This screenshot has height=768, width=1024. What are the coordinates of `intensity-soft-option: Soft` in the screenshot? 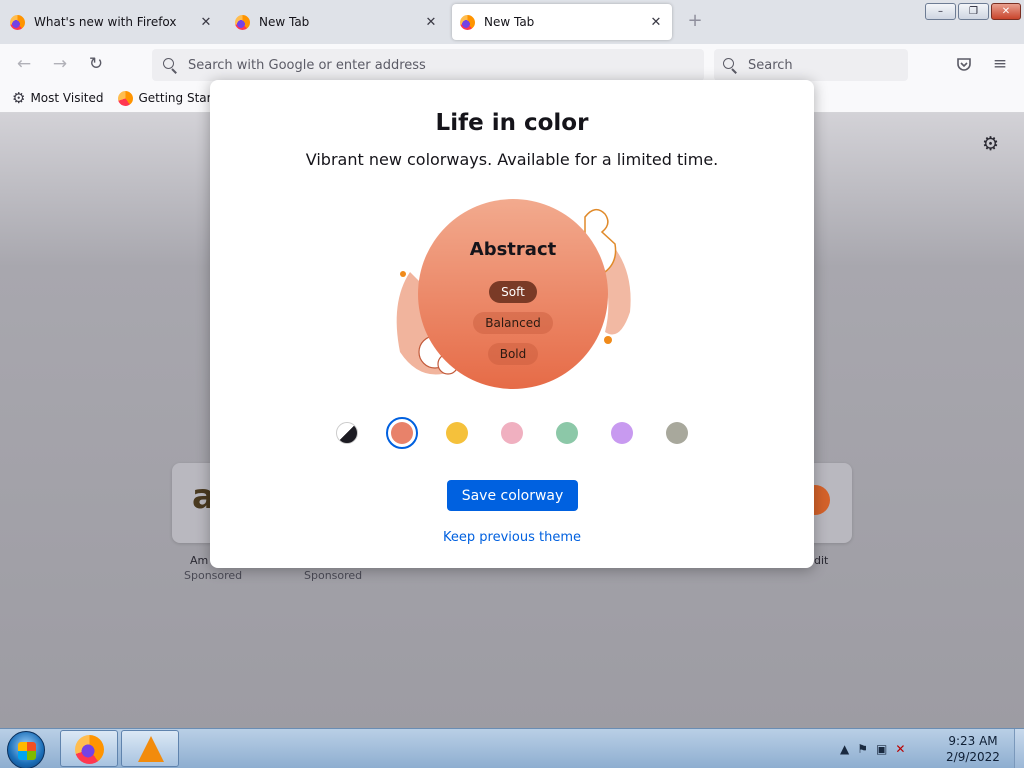 It's located at (513, 292).